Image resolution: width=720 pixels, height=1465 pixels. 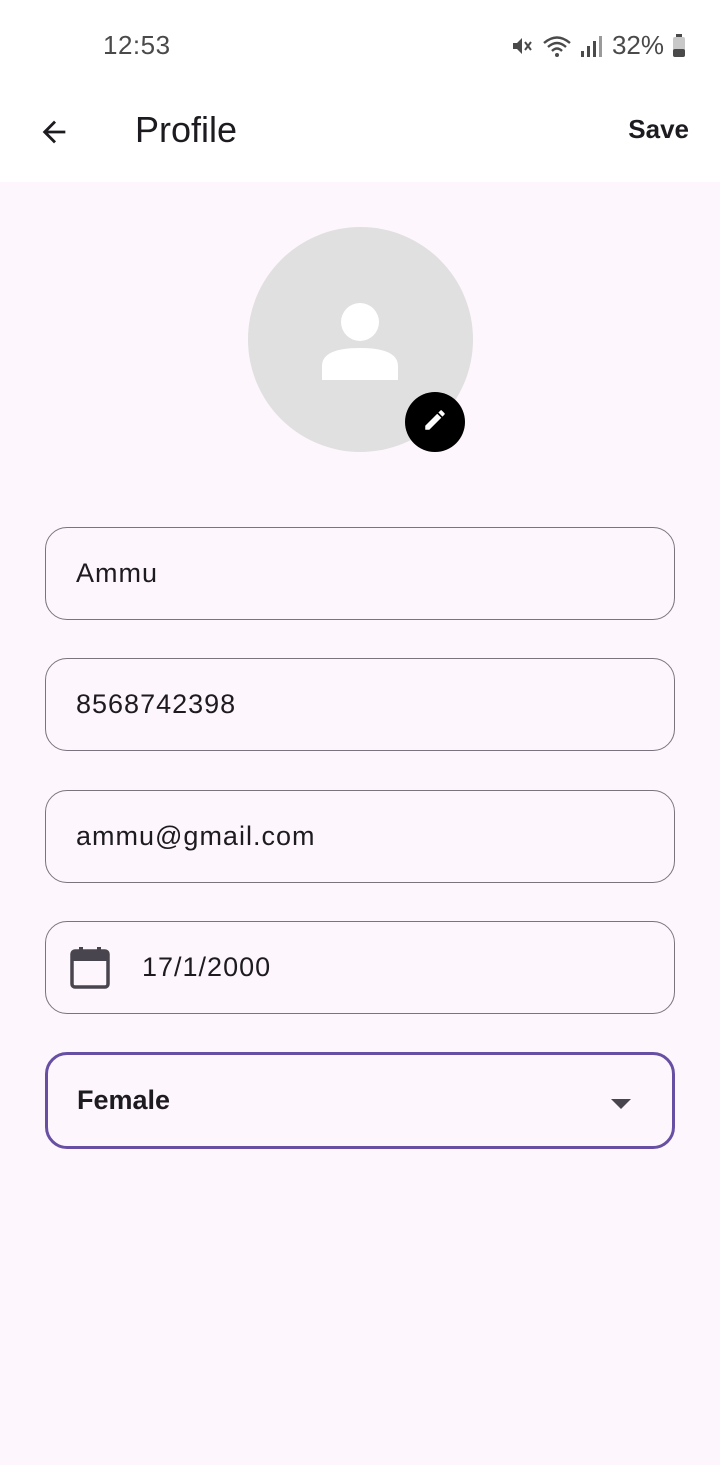 I want to click on back-button, so click(x=54, y=134).